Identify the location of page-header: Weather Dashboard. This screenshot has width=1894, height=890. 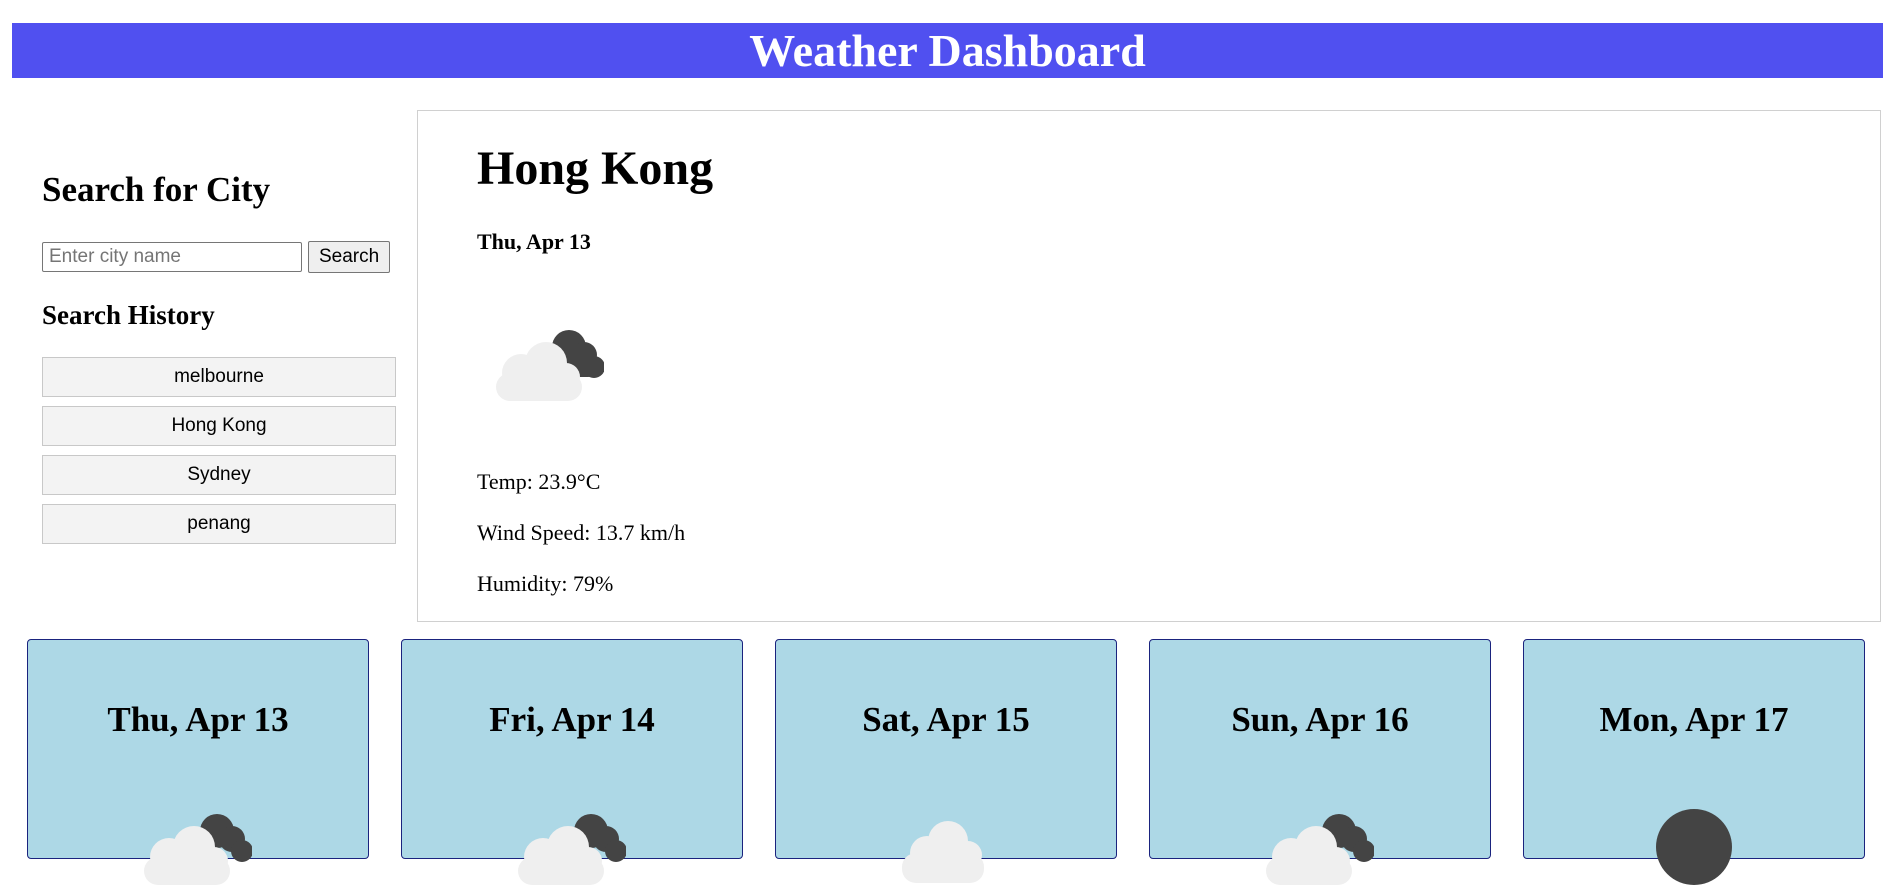
(947, 50).